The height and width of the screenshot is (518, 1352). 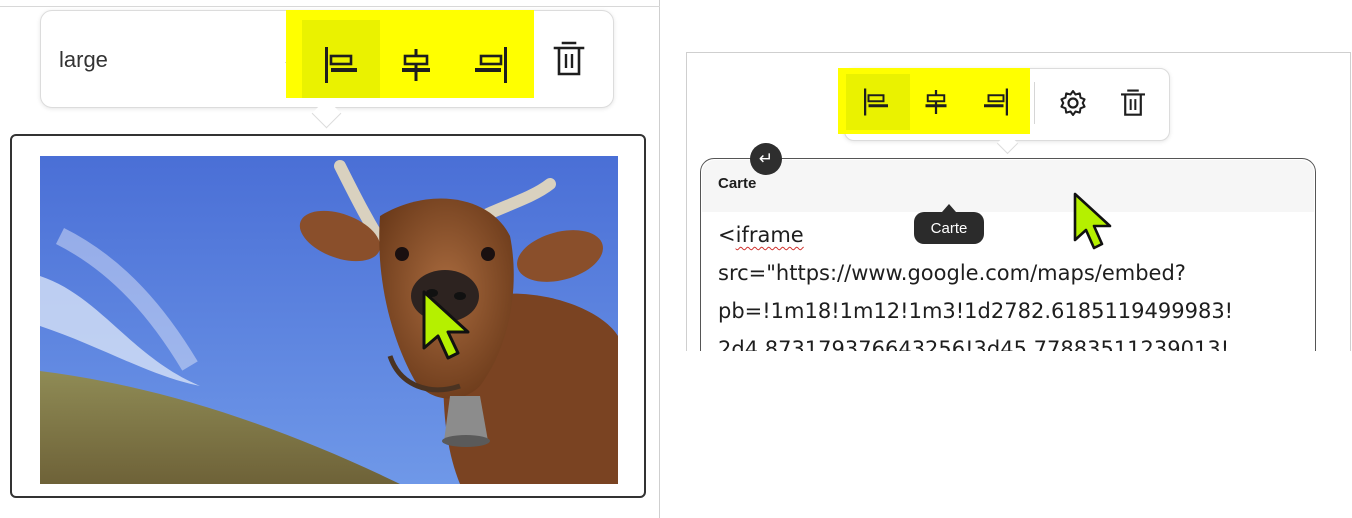 I want to click on settings-button, so click(x=1073, y=103).